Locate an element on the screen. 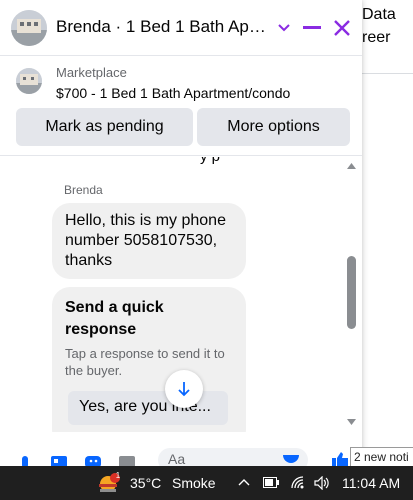 Image resolution: width=413 pixels, height=500 pixels. close-icon is located at coordinates (342, 28).